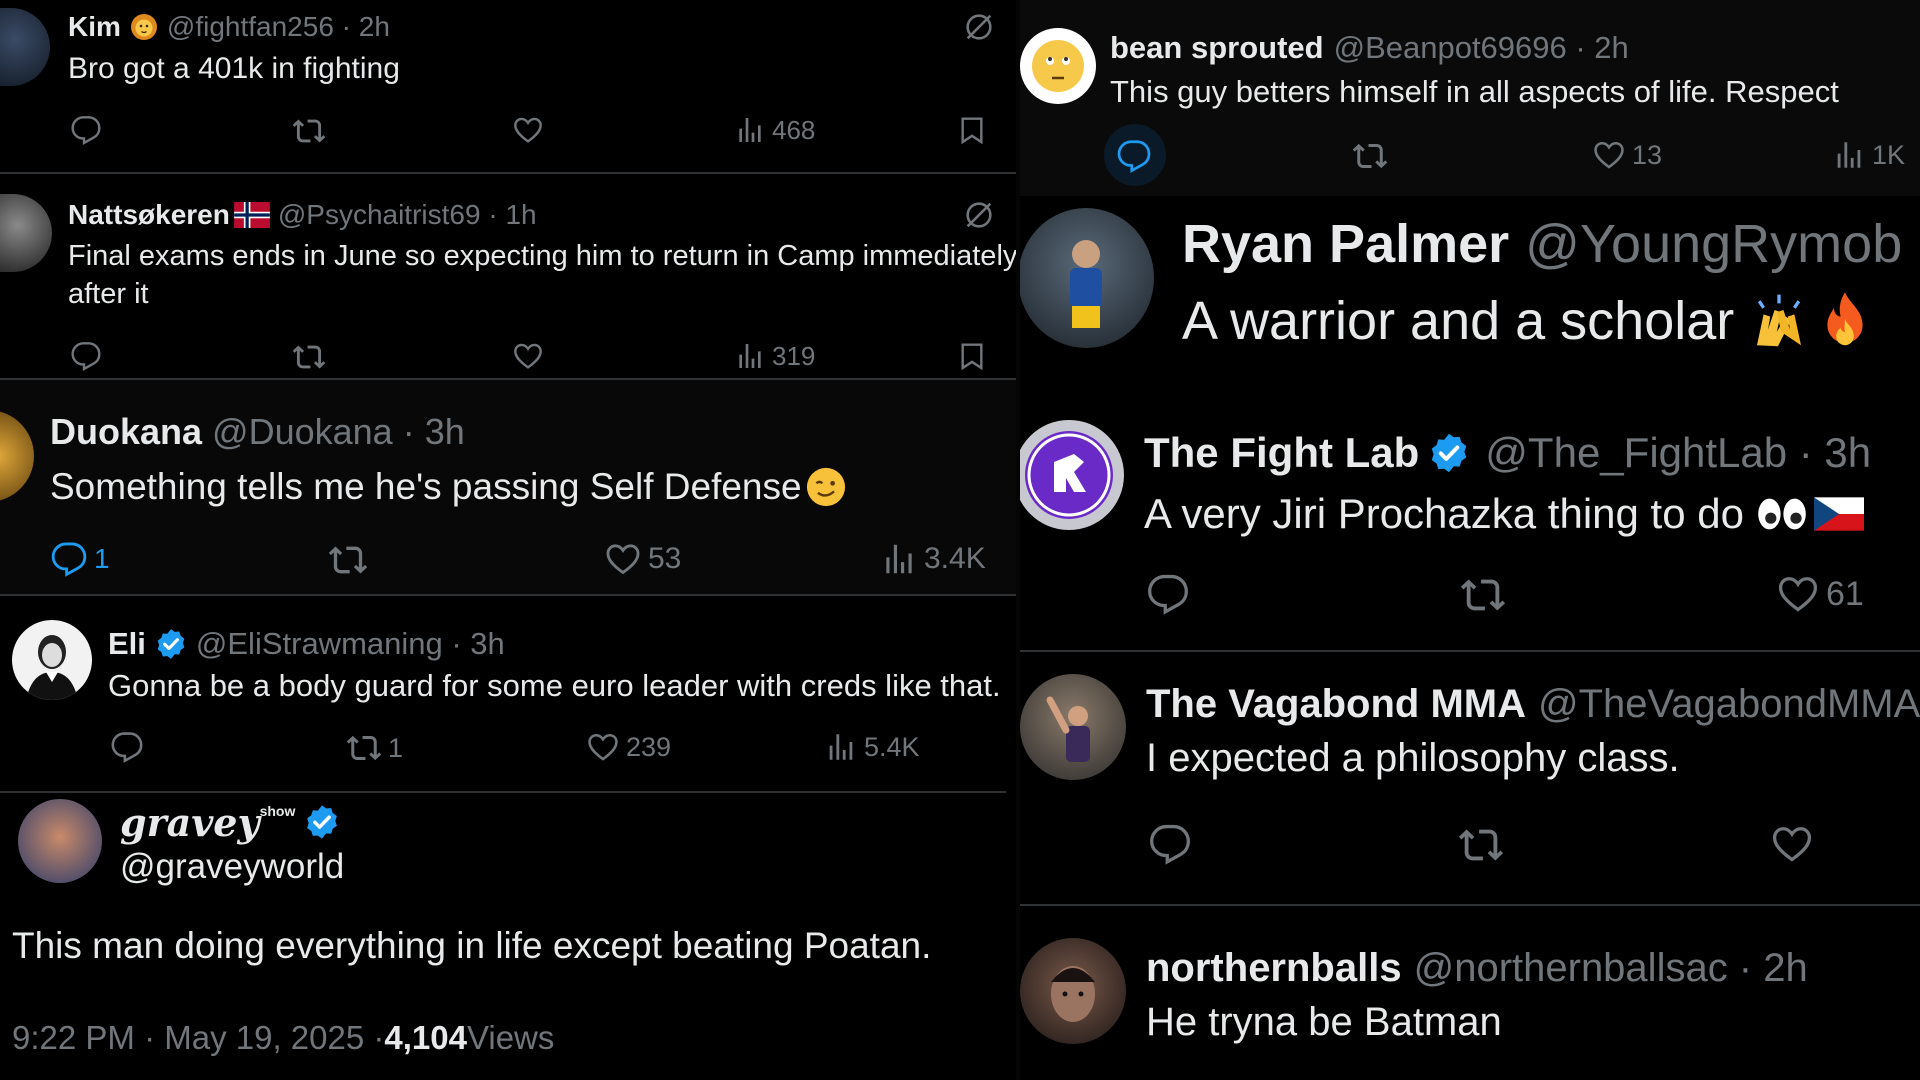 The width and height of the screenshot is (1920, 1080). Describe the element at coordinates (510, 1037) in the screenshot. I see `views-label: Views` at that location.